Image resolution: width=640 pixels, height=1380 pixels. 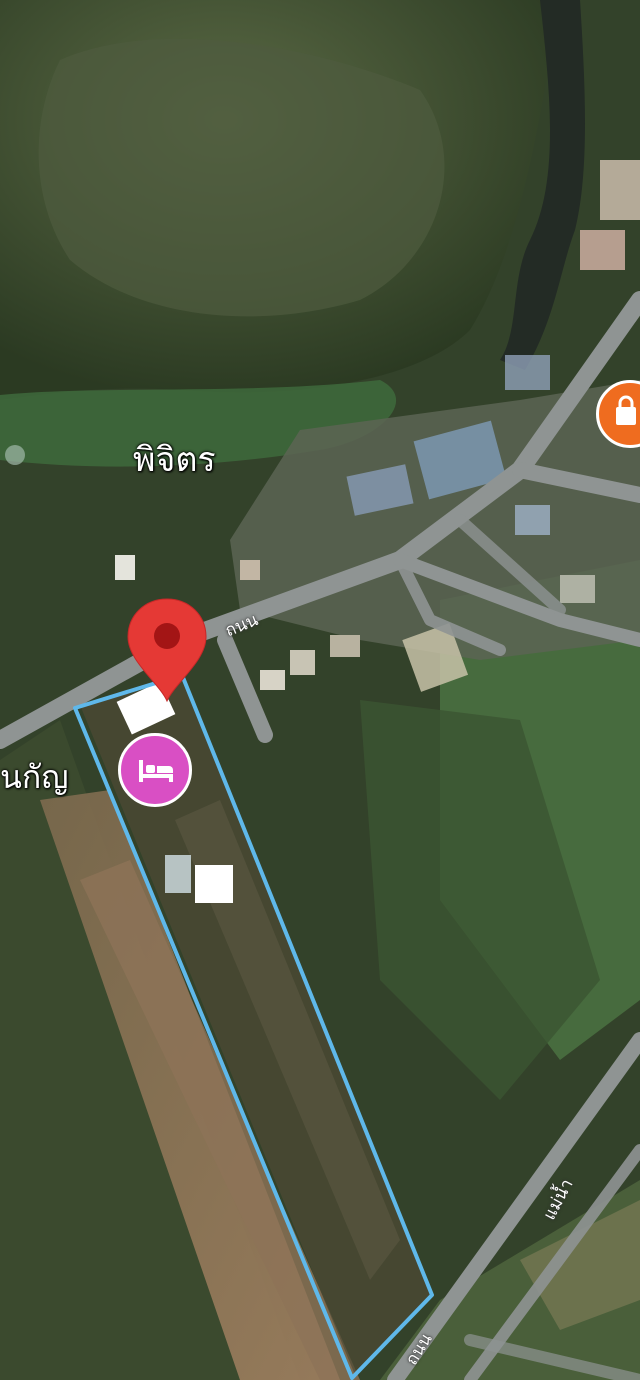 I want to click on partial-place-label: นกัญ, so click(x=34, y=777).